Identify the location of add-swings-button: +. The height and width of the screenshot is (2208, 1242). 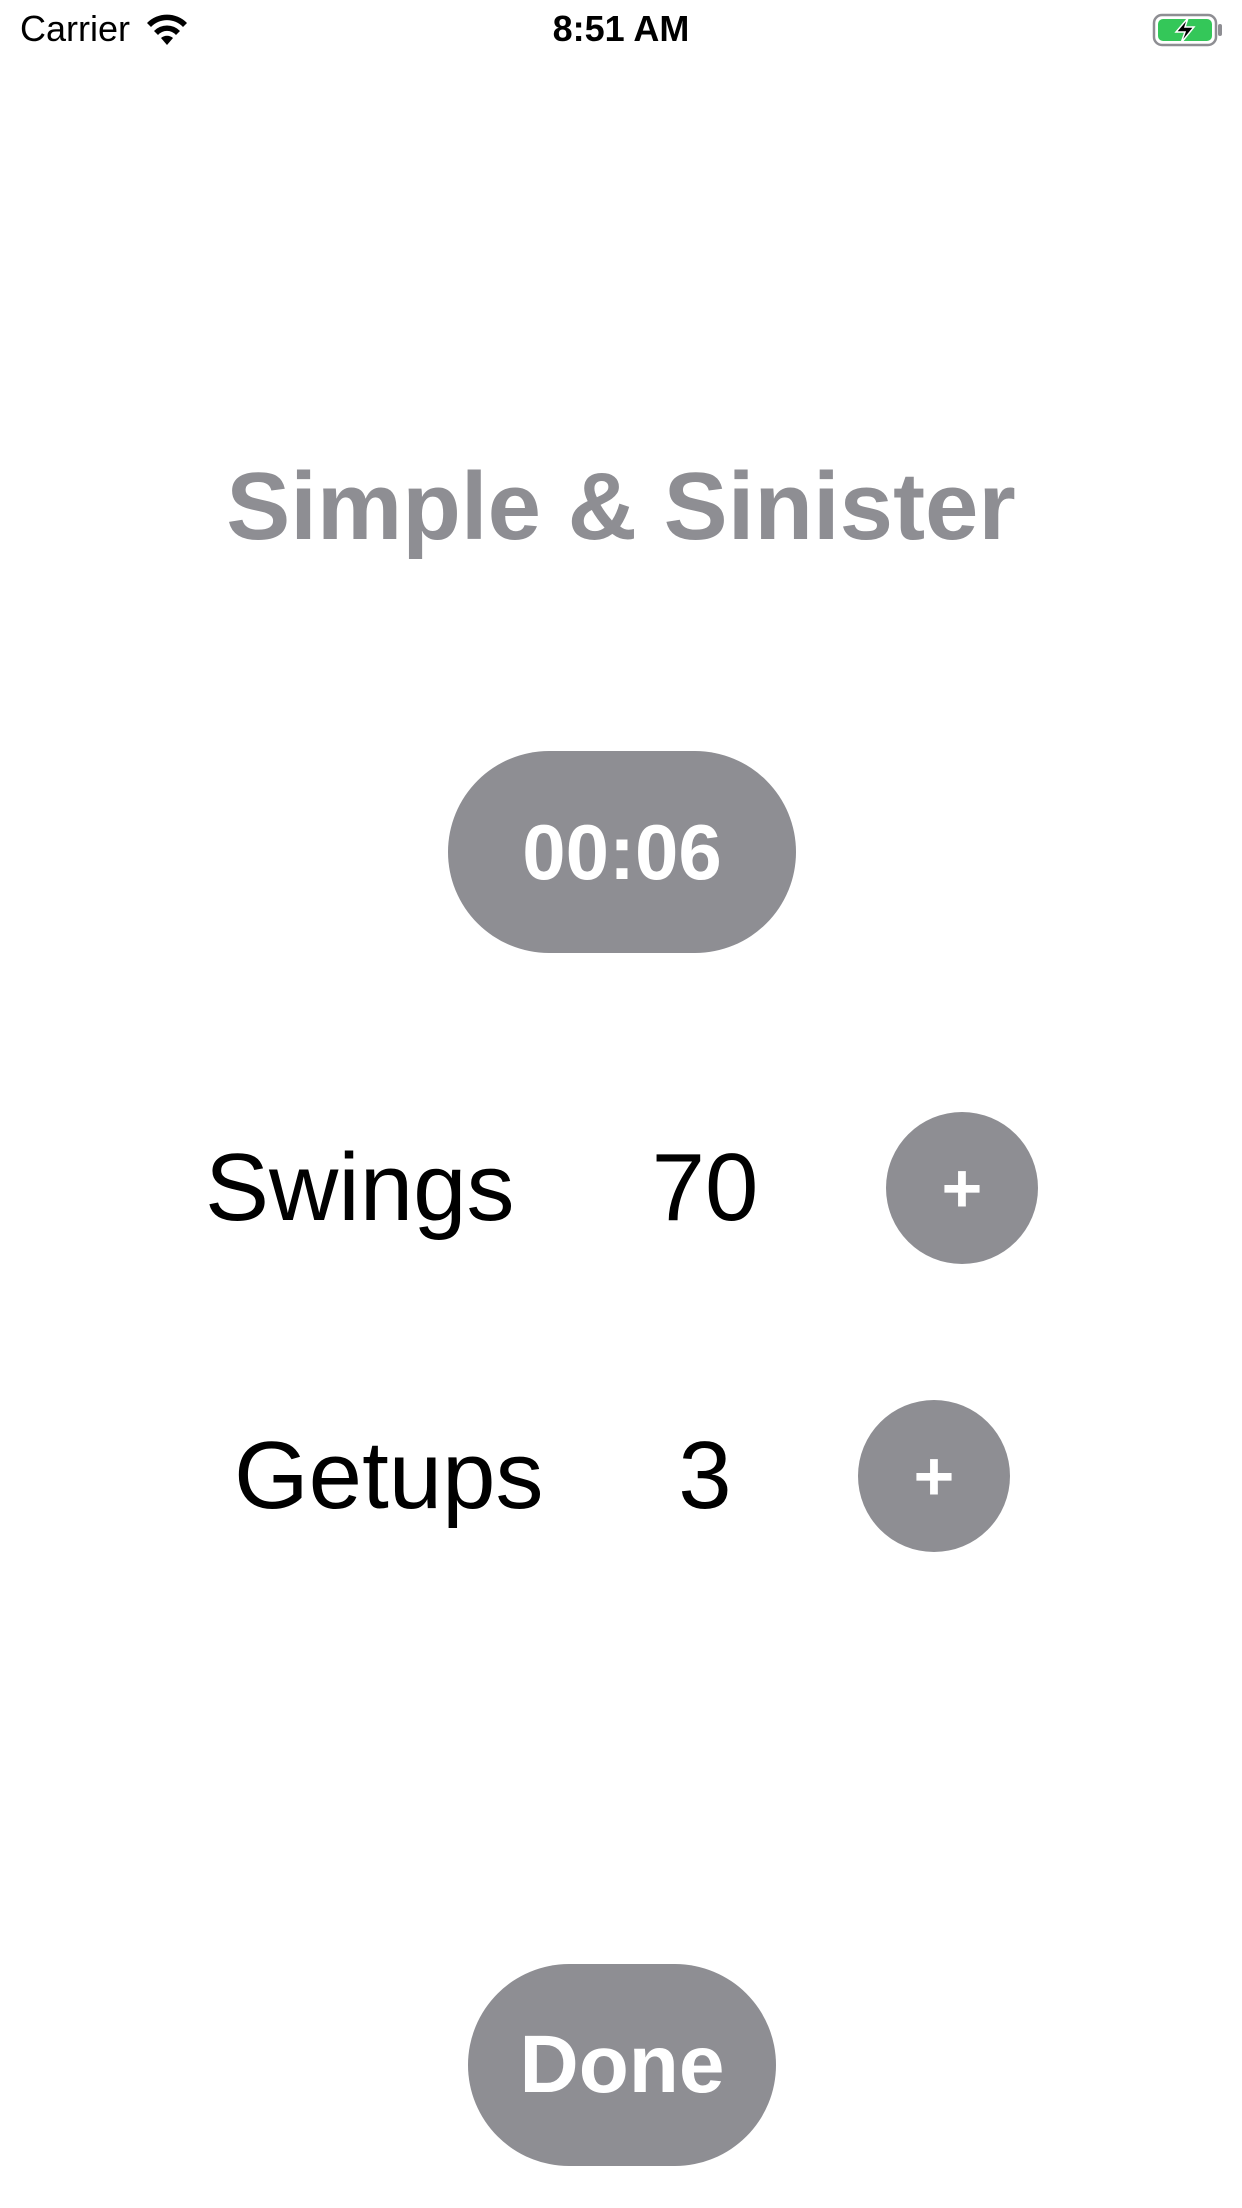
(962, 1188).